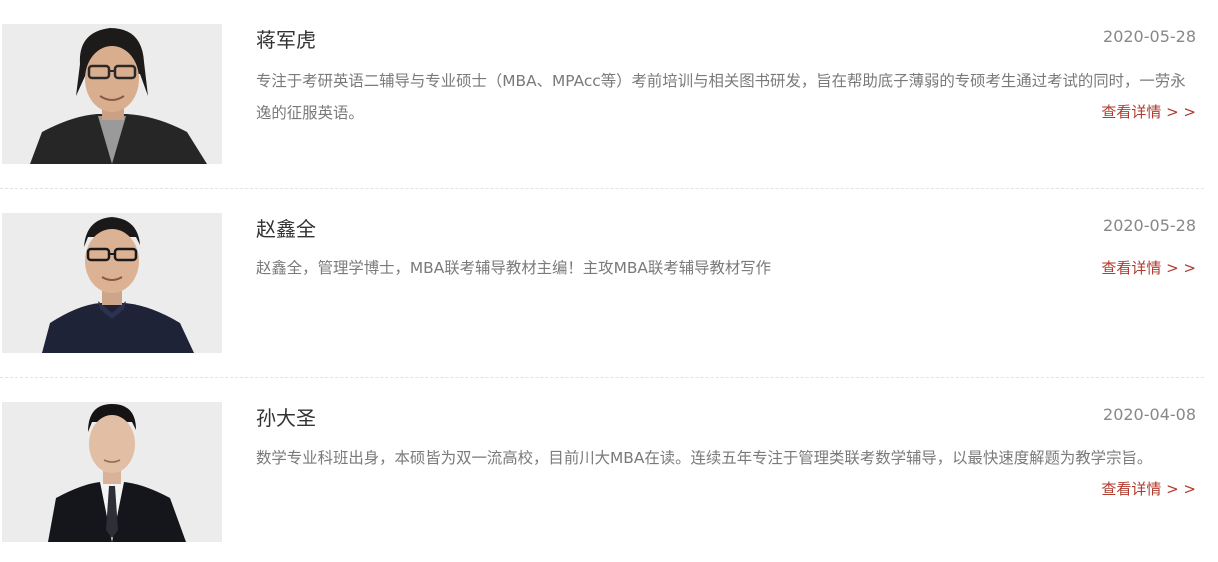 This screenshot has width=1218, height=562. I want to click on teacher-name: 孙大圣, so click(286, 418).